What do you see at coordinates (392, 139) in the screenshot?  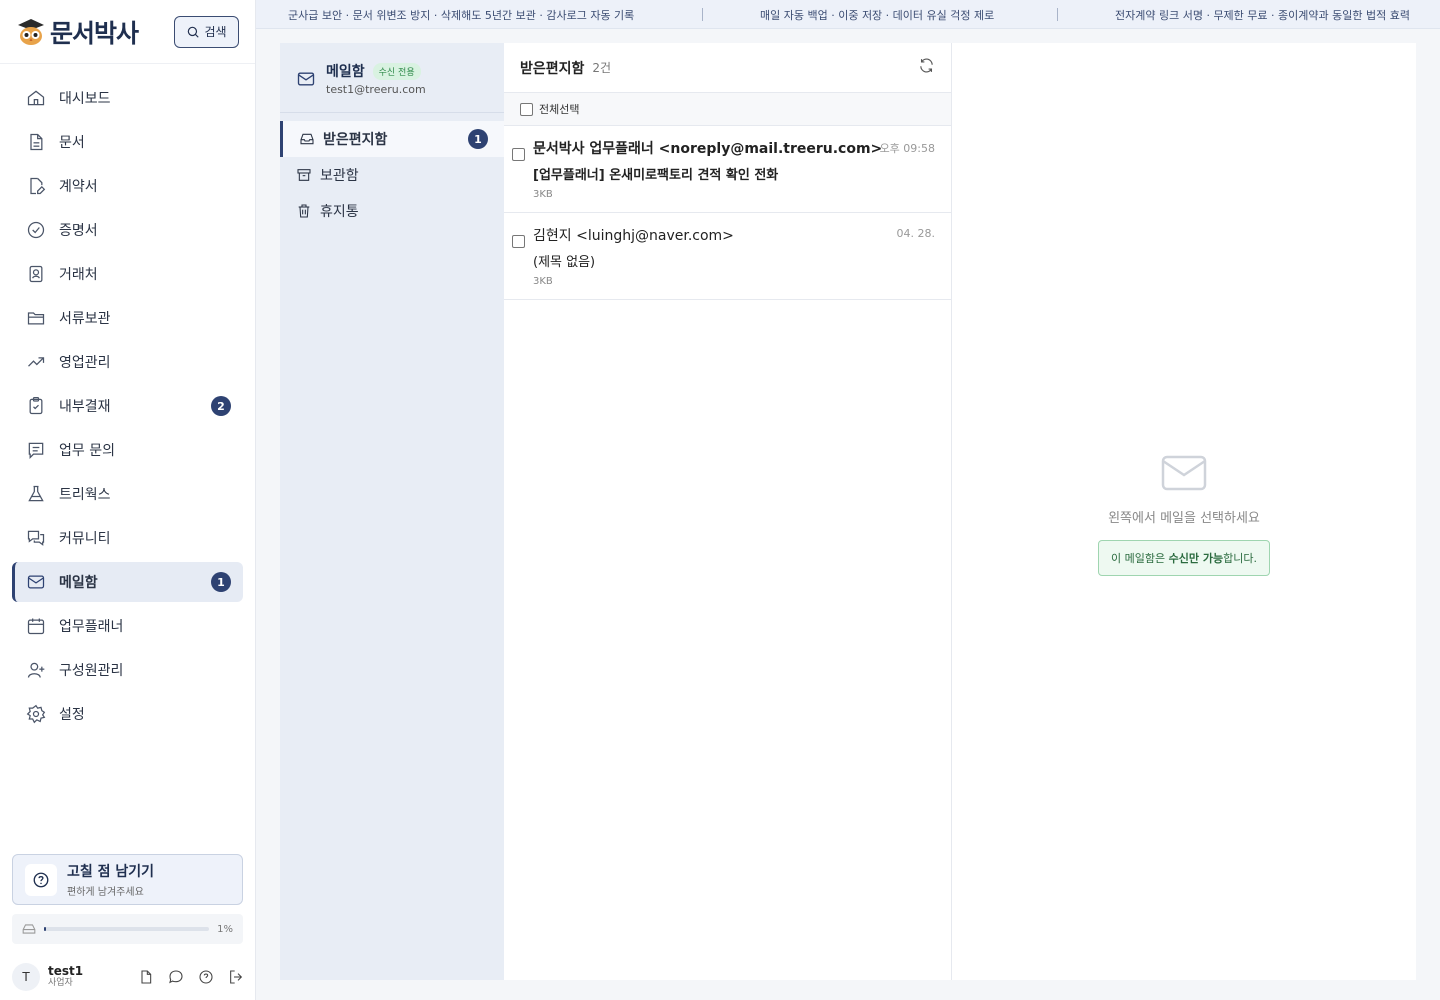 I see `folder-inbox: 받은편지함 1` at bounding box center [392, 139].